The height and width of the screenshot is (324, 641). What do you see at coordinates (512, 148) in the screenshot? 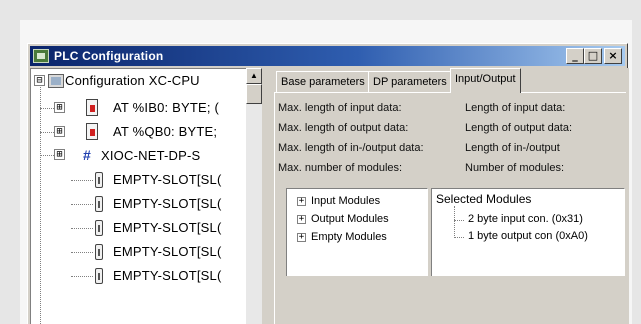
I see `inout-length-label: Length of in-/output` at bounding box center [512, 148].